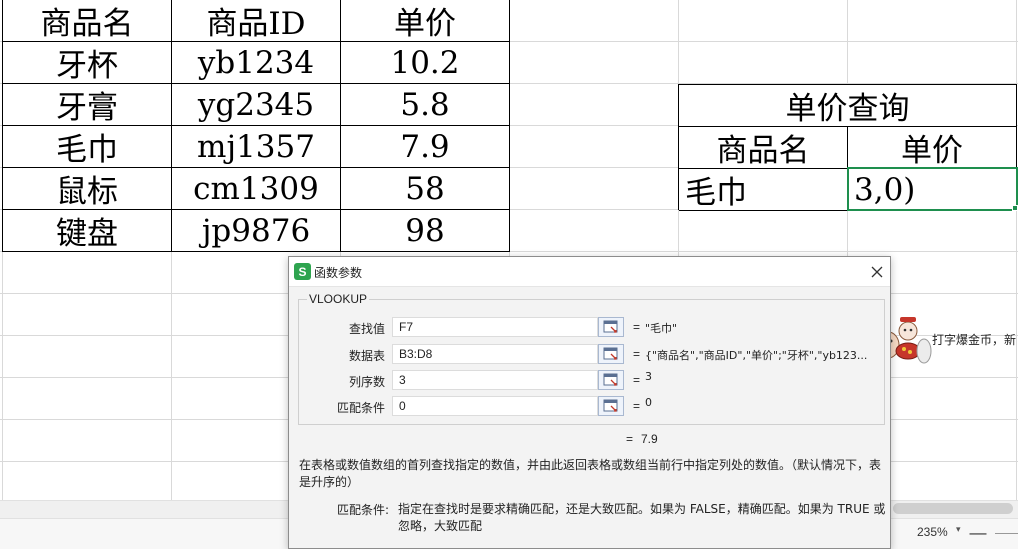  I want to click on formula-result: 7.9, so click(649, 439).